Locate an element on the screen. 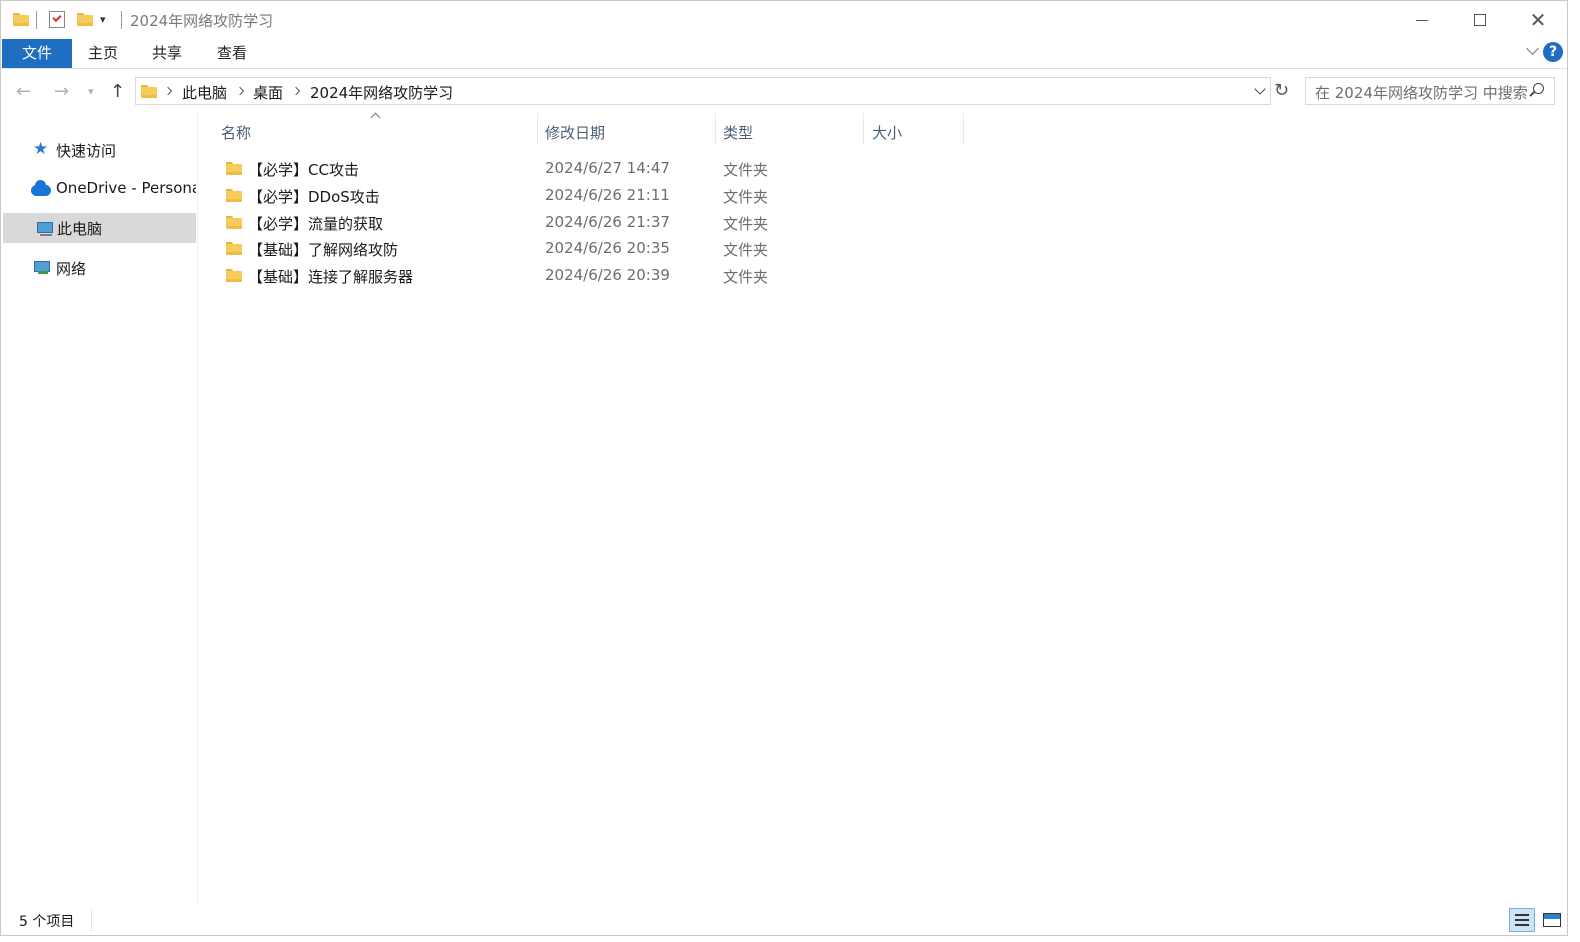  ribbon: 文件 主页 共享 查看 ? is located at coordinates (784, 54).